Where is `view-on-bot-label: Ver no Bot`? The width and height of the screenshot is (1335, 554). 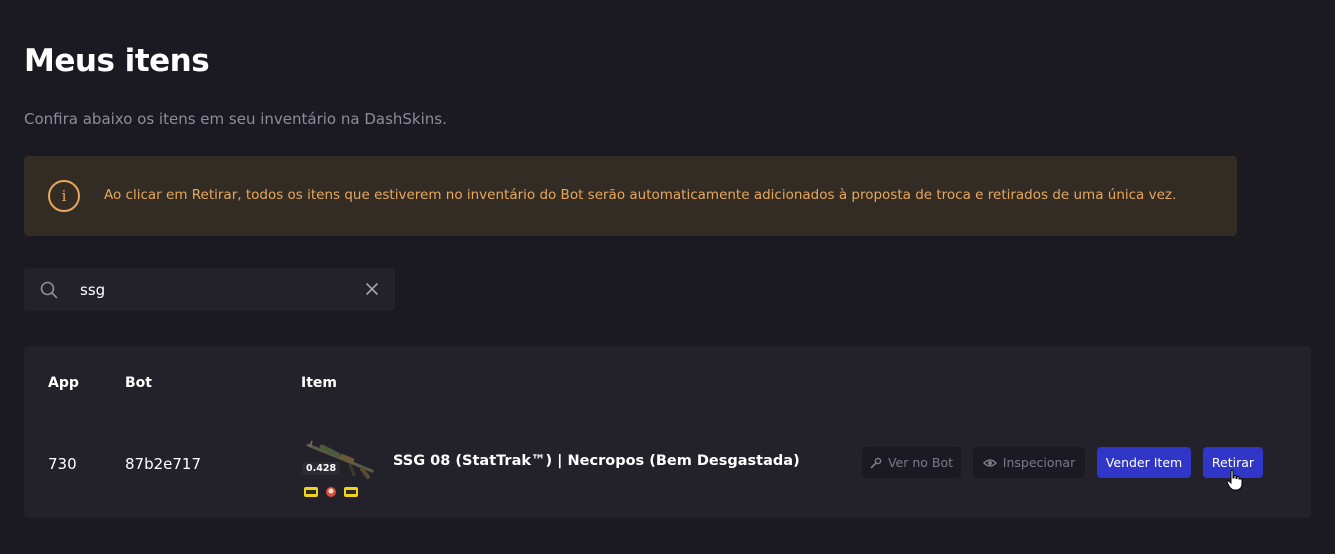
view-on-bot-label: Ver no Bot is located at coordinates (920, 462).